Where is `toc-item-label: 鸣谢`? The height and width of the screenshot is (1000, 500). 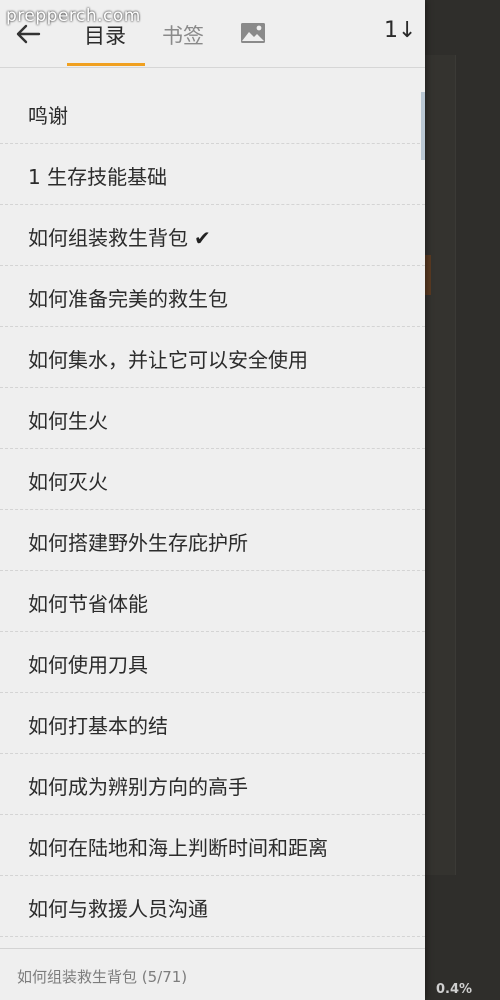 toc-item-label: 鸣谢 is located at coordinates (48, 116).